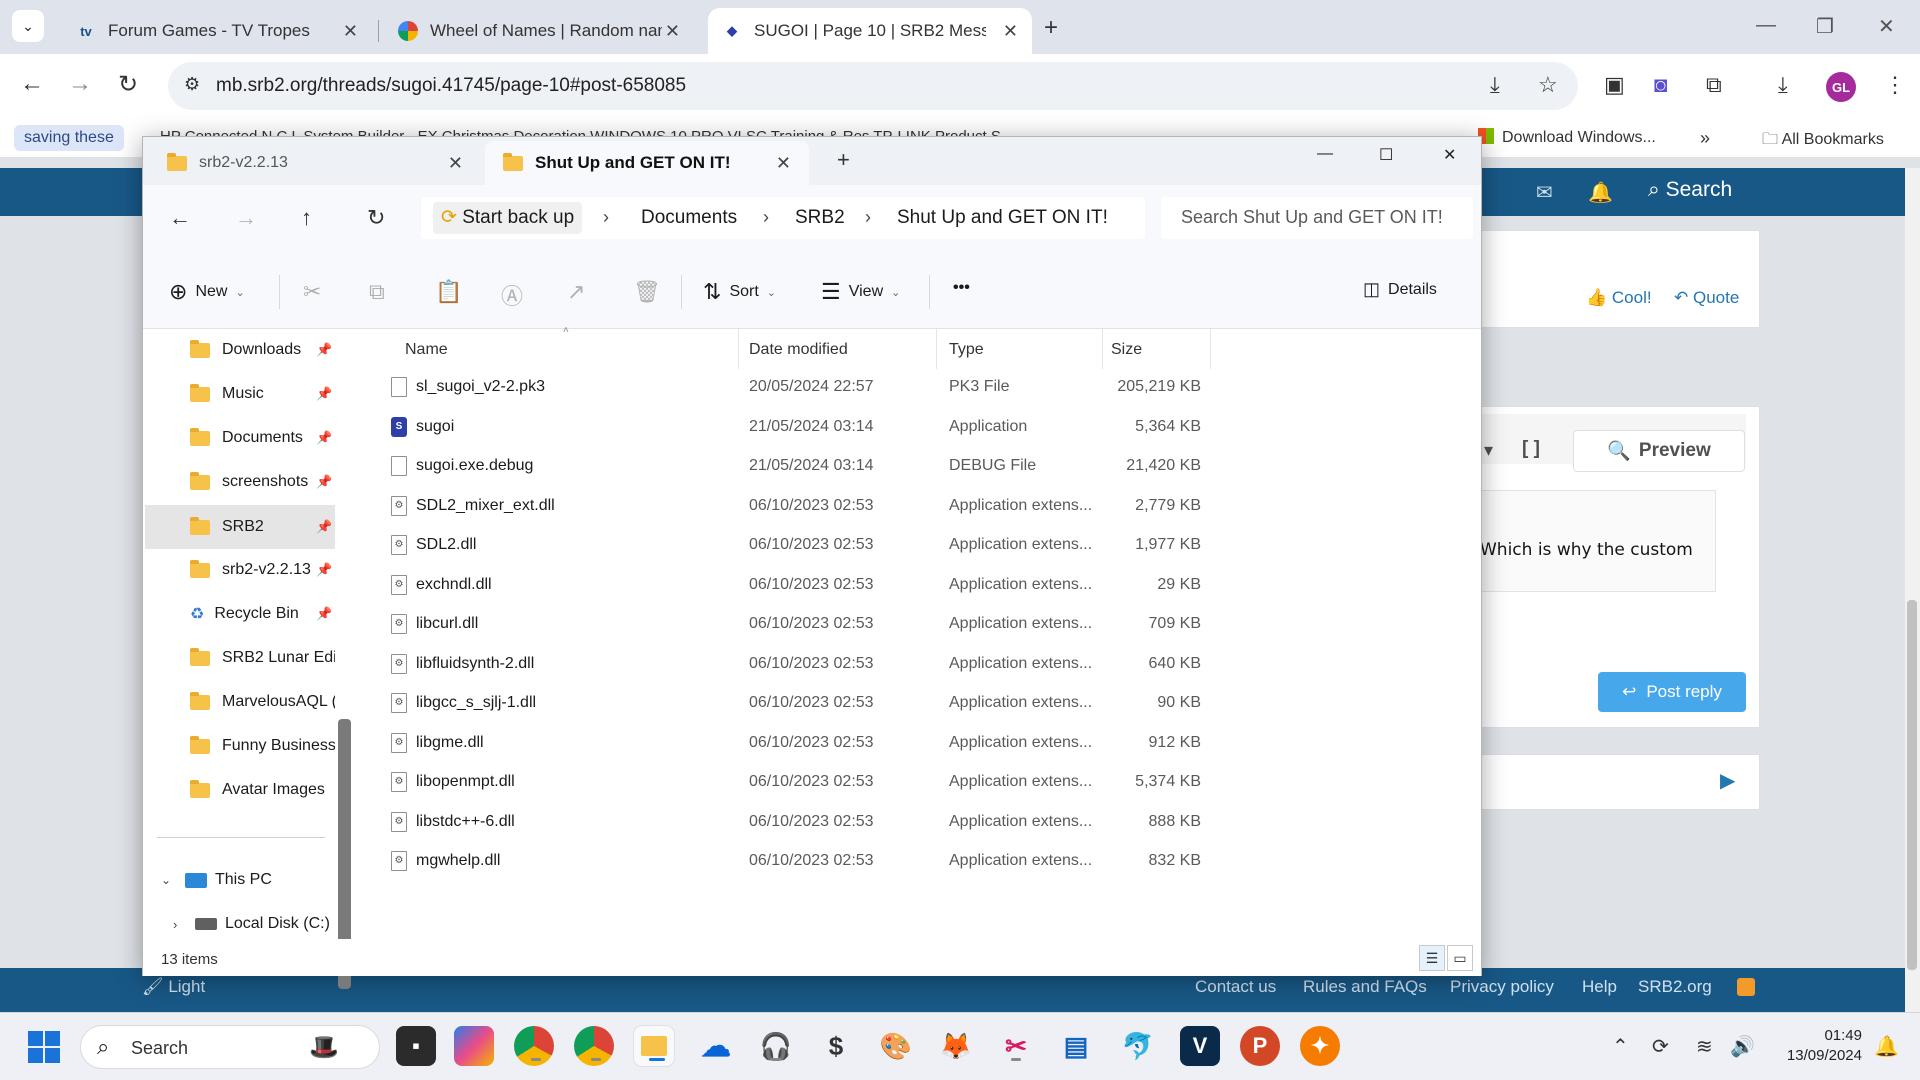 The height and width of the screenshot is (1080, 1920). Describe the element at coordinates (836, 1046) in the screenshot. I see `steam-icon: $` at that location.